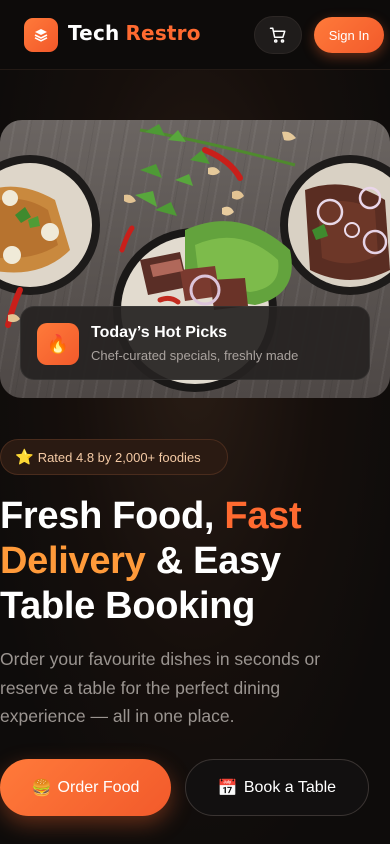  What do you see at coordinates (94, 33) in the screenshot?
I see `brand-part1: Tech` at bounding box center [94, 33].